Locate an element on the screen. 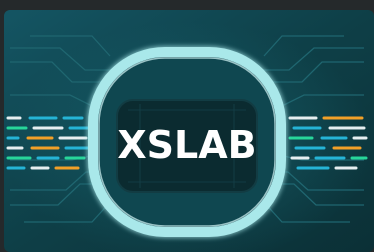 The image size is (374, 252). logo-text: XSLAB is located at coordinates (186, 145).